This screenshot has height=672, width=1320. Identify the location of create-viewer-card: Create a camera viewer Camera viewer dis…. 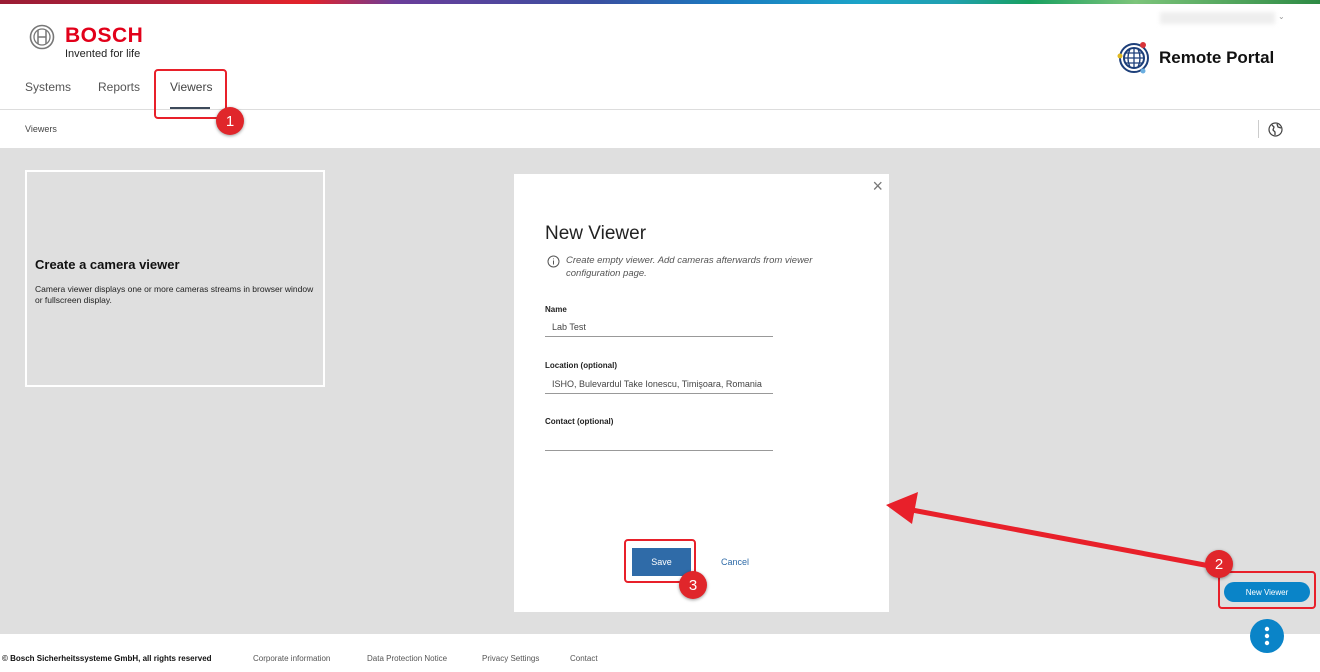
(175, 278).